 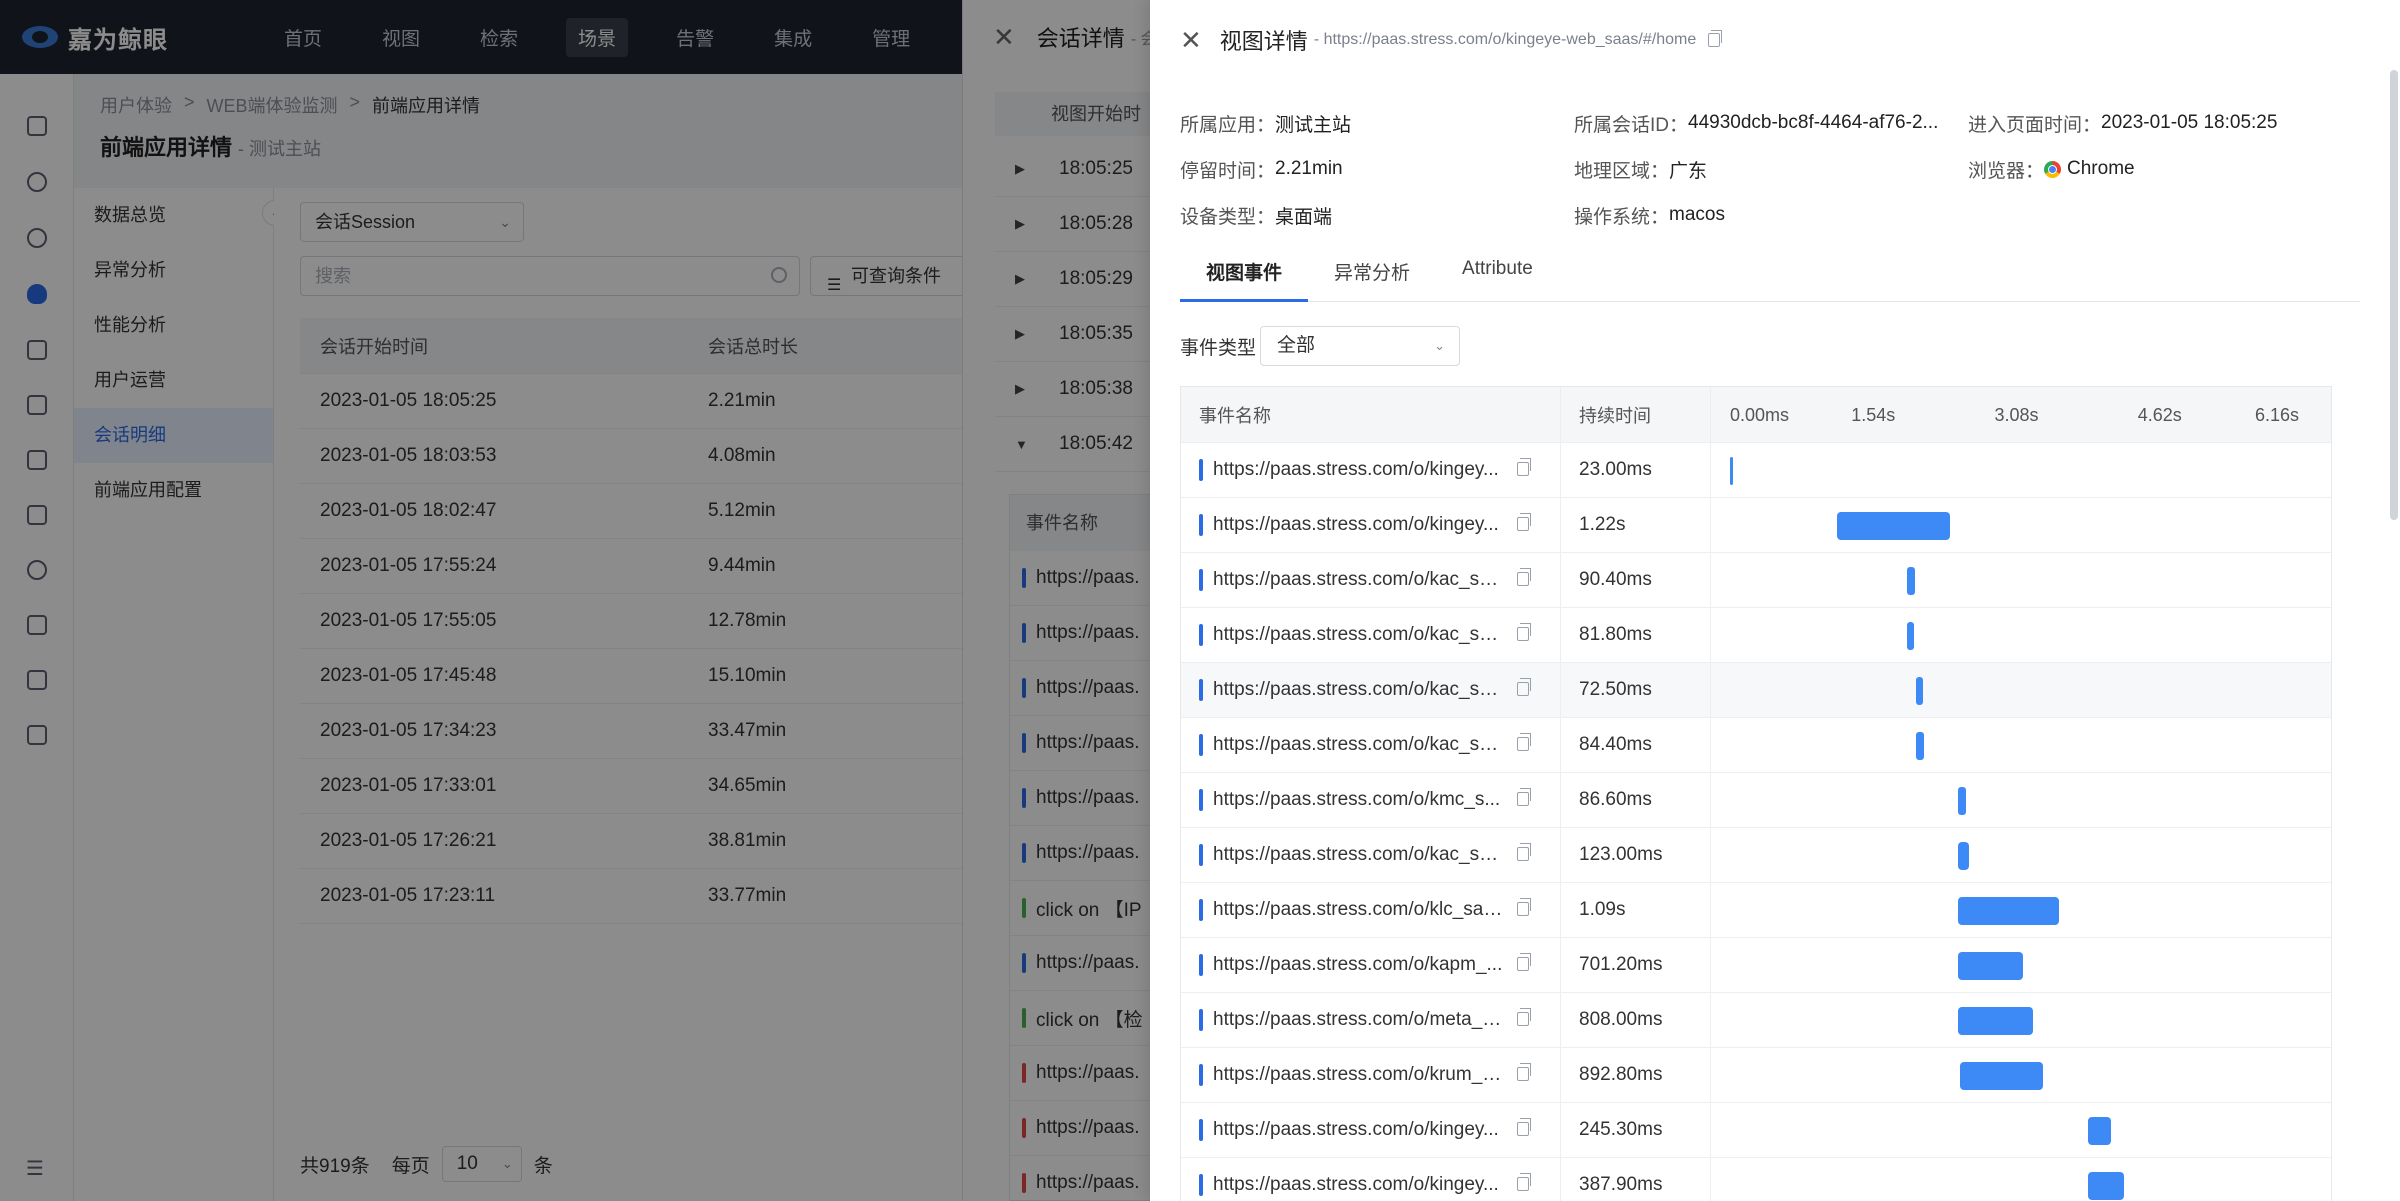 I want to click on axis-tick-label: 1.54s, so click(x=1873, y=415).